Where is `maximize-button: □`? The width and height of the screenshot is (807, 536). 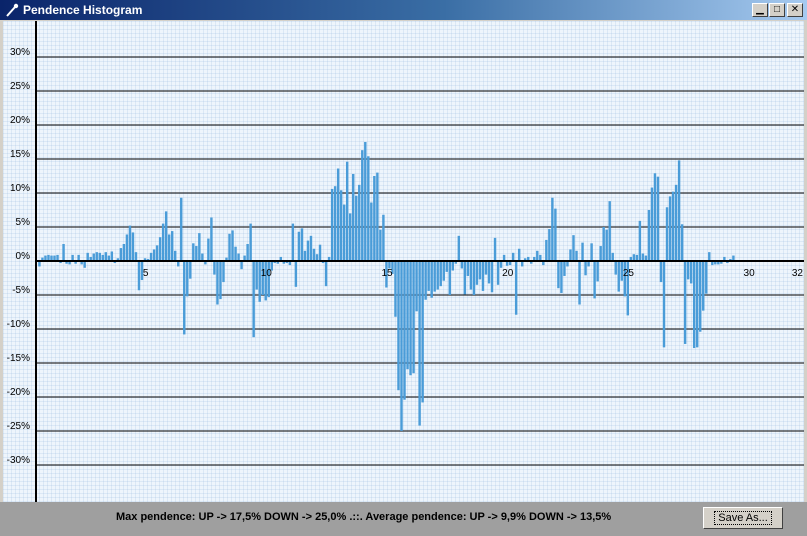
maximize-button: □ is located at coordinates (777, 10).